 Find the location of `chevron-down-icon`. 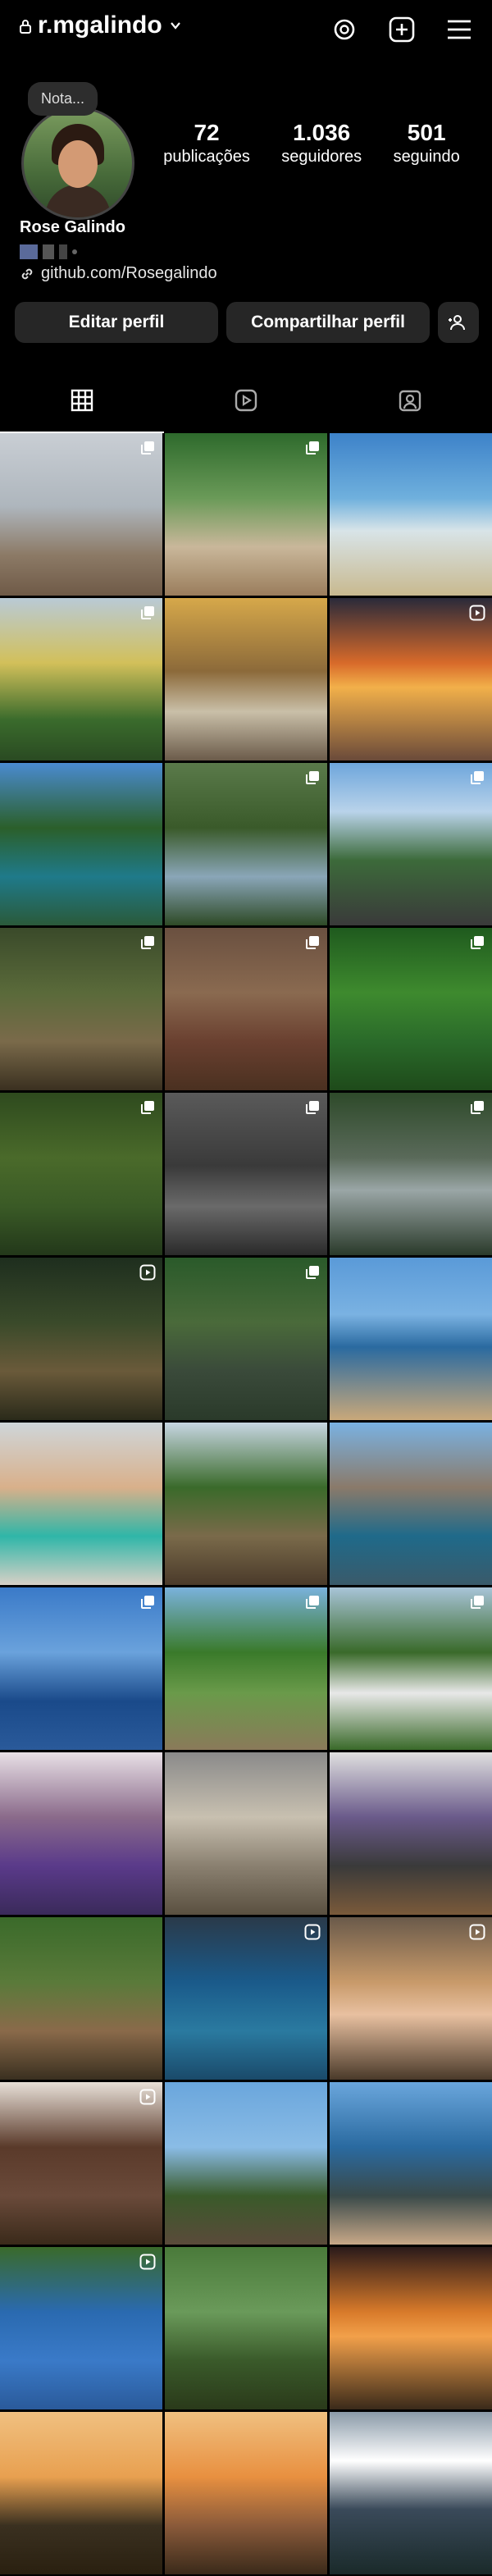

chevron-down-icon is located at coordinates (175, 26).